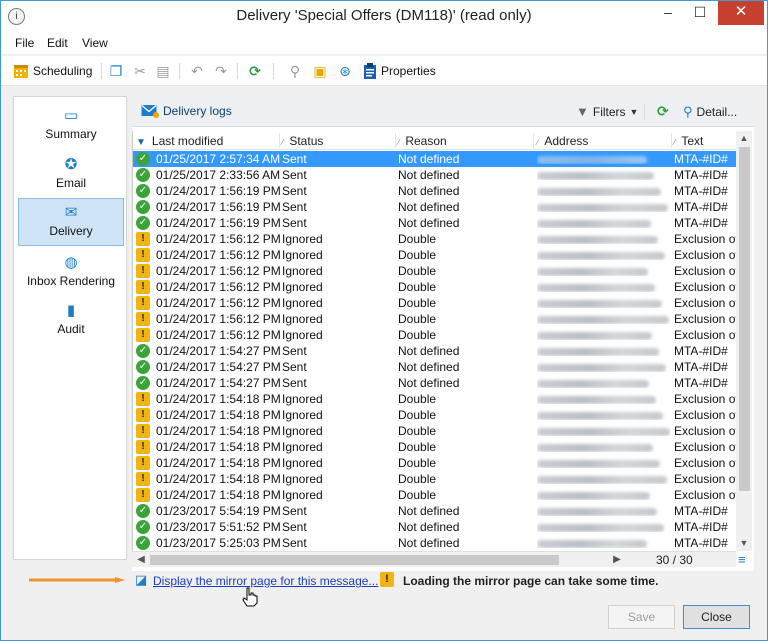 This screenshot has width=768, height=641. I want to click on minimize-button: –, so click(668, 13).